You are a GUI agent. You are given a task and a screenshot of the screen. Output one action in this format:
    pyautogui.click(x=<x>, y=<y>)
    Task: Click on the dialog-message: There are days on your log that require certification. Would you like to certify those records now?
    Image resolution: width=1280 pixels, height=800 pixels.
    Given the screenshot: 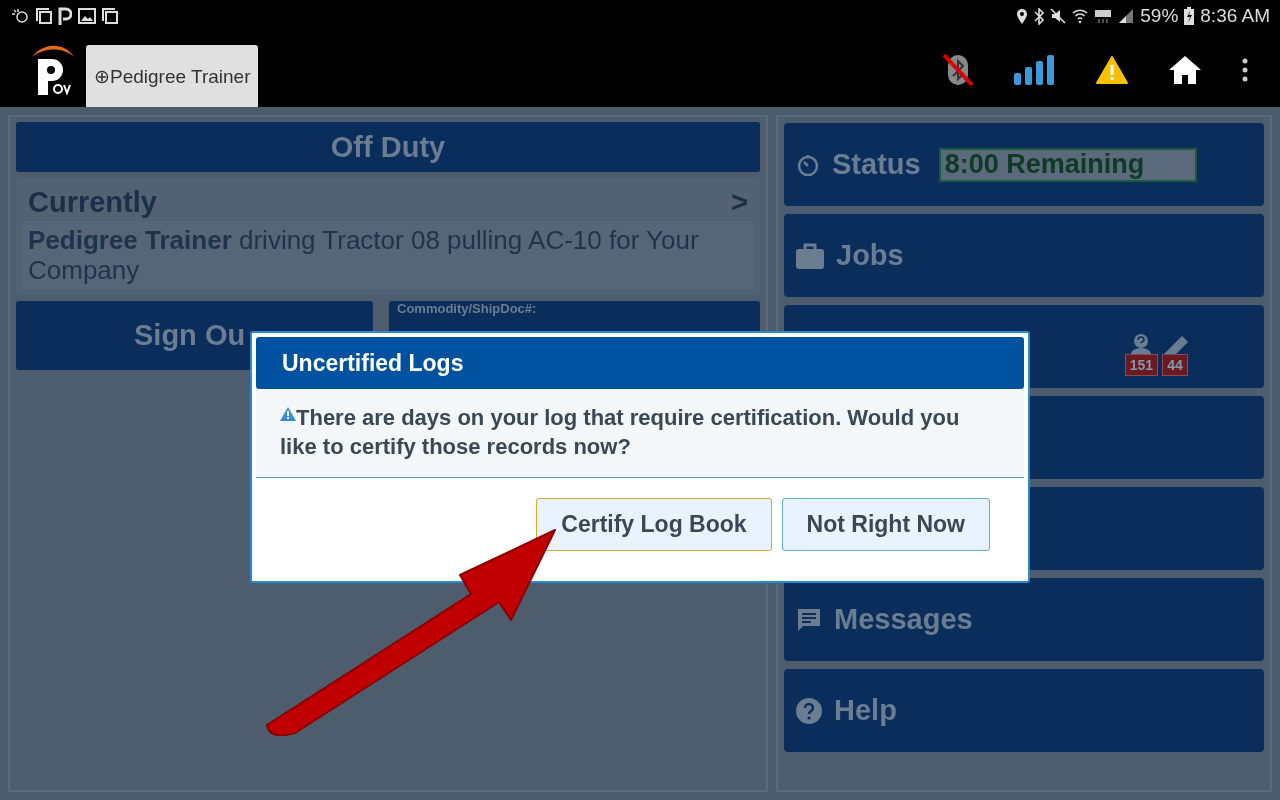 What is the action you would take?
    pyautogui.click(x=620, y=432)
    